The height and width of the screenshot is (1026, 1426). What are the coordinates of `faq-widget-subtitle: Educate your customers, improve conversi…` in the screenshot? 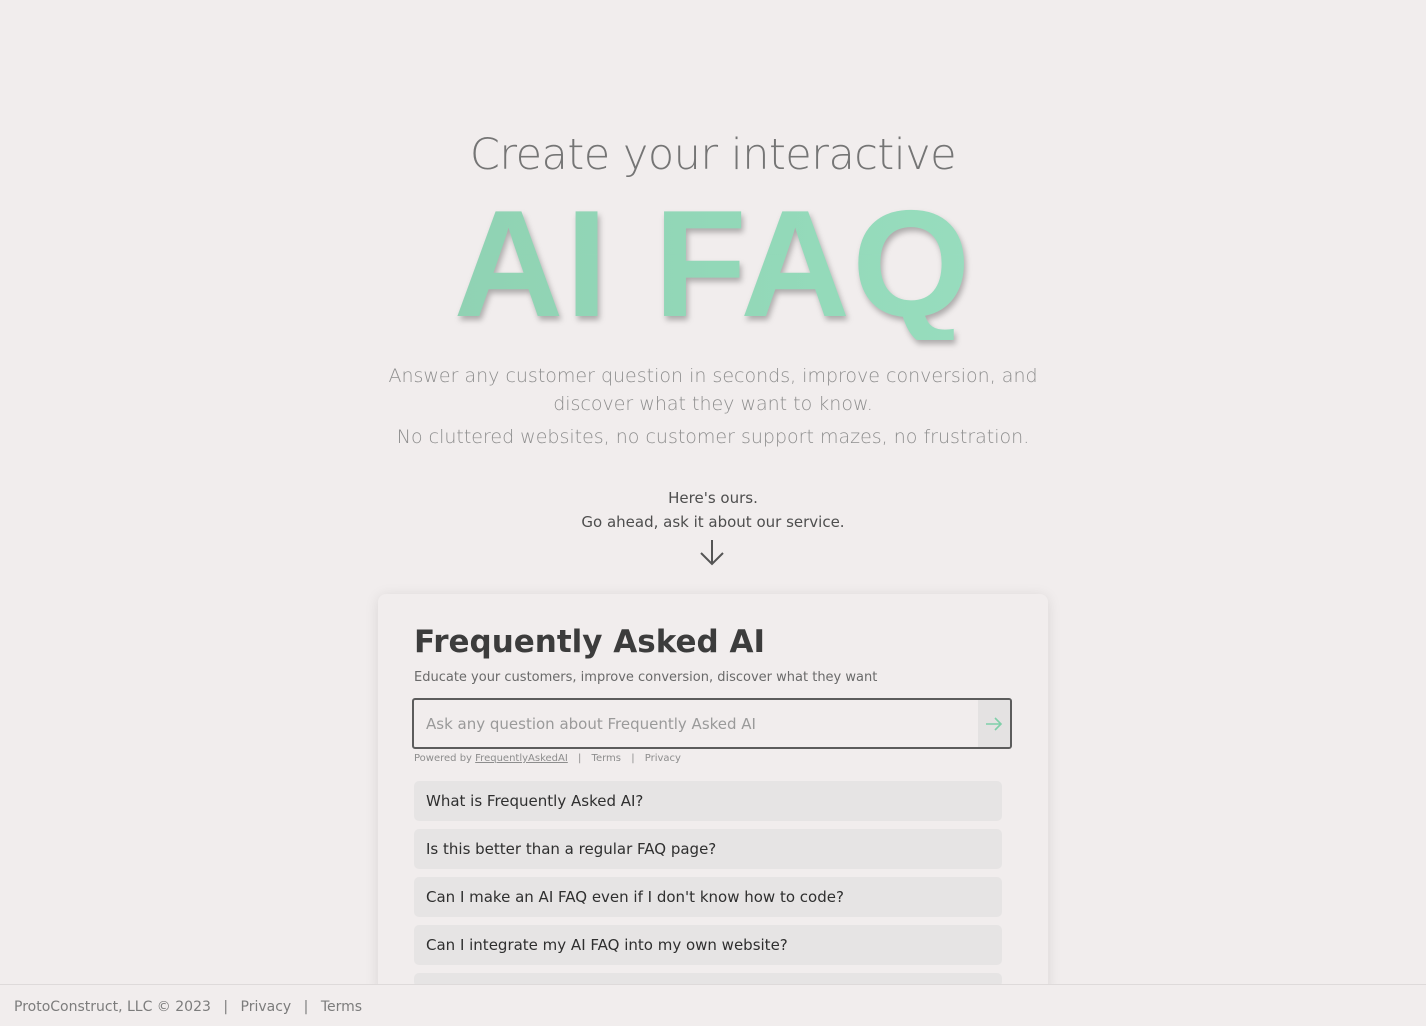 It's located at (646, 677).